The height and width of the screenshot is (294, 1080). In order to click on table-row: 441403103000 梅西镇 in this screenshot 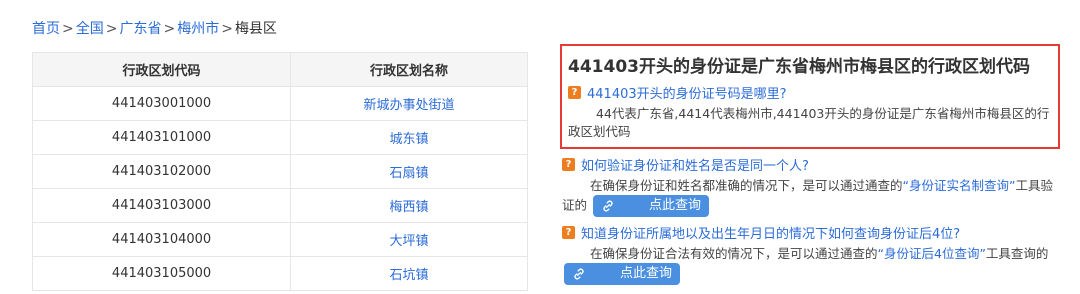, I will do `click(279, 205)`.